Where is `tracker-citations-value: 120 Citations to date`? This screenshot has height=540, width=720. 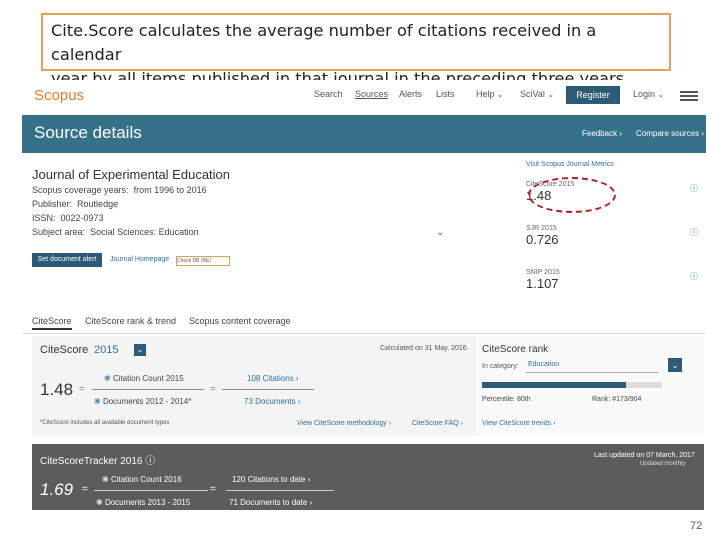
tracker-citations-value: 120 Citations to date is located at coordinates (269, 479).